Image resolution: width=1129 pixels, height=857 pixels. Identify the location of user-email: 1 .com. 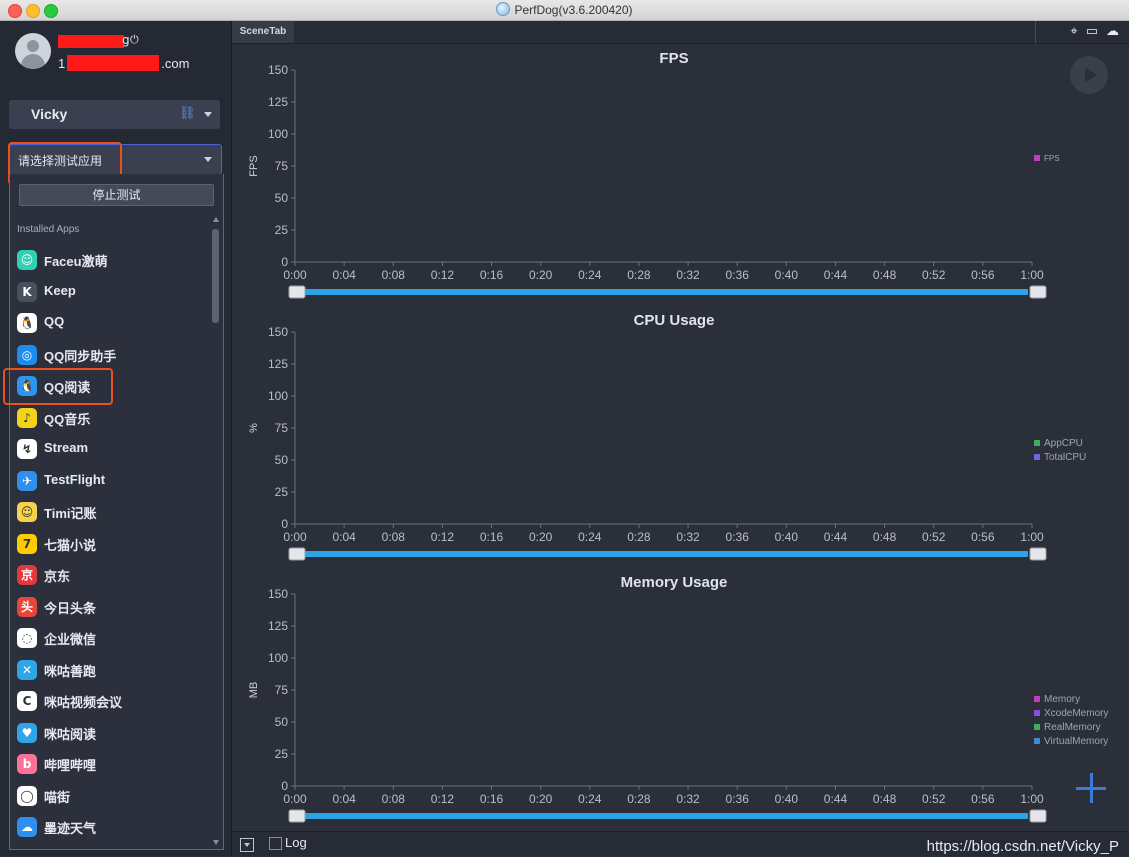
(124, 63).